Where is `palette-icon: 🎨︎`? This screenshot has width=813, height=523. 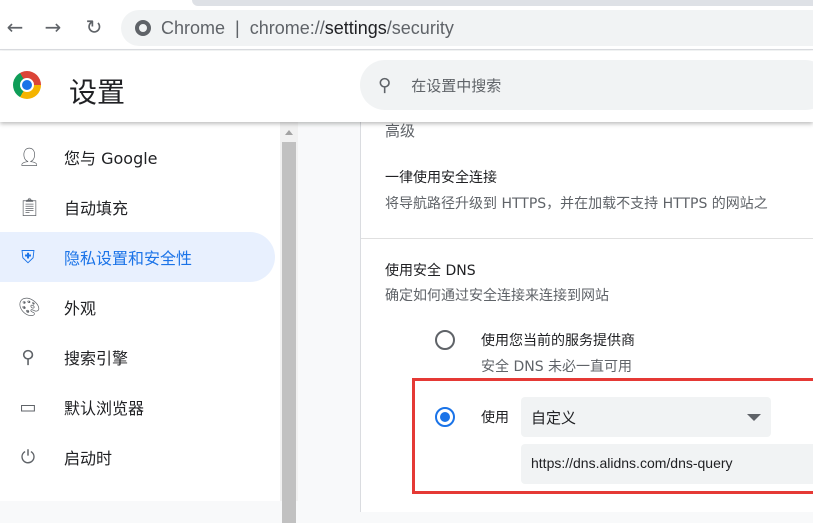
palette-icon: 🎨︎ is located at coordinates (29, 307).